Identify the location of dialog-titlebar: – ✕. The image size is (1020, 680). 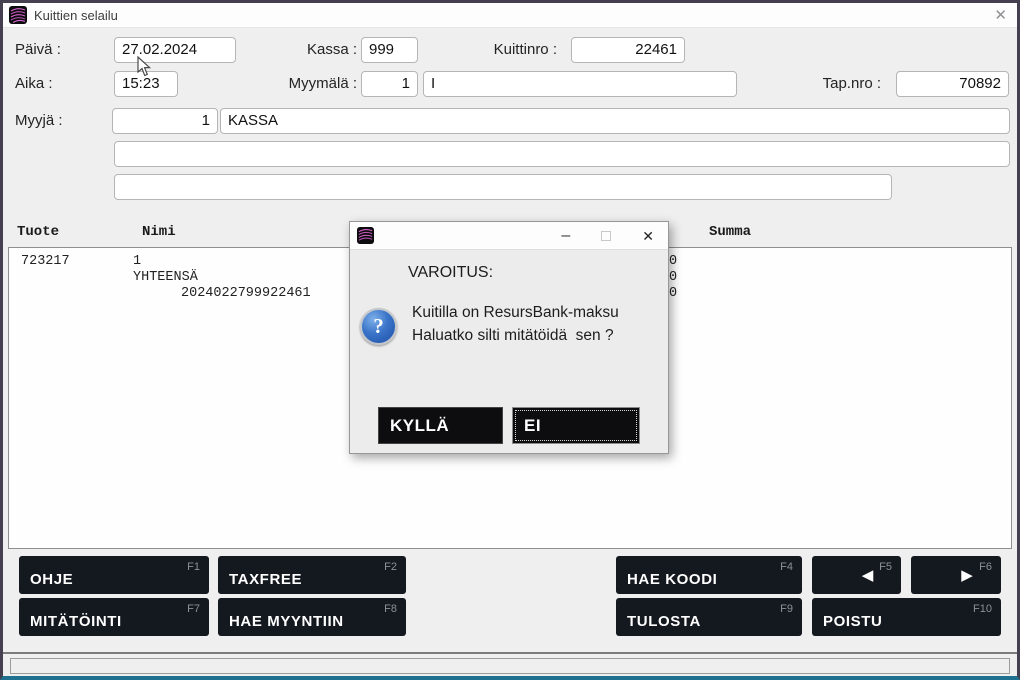
(509, 236).